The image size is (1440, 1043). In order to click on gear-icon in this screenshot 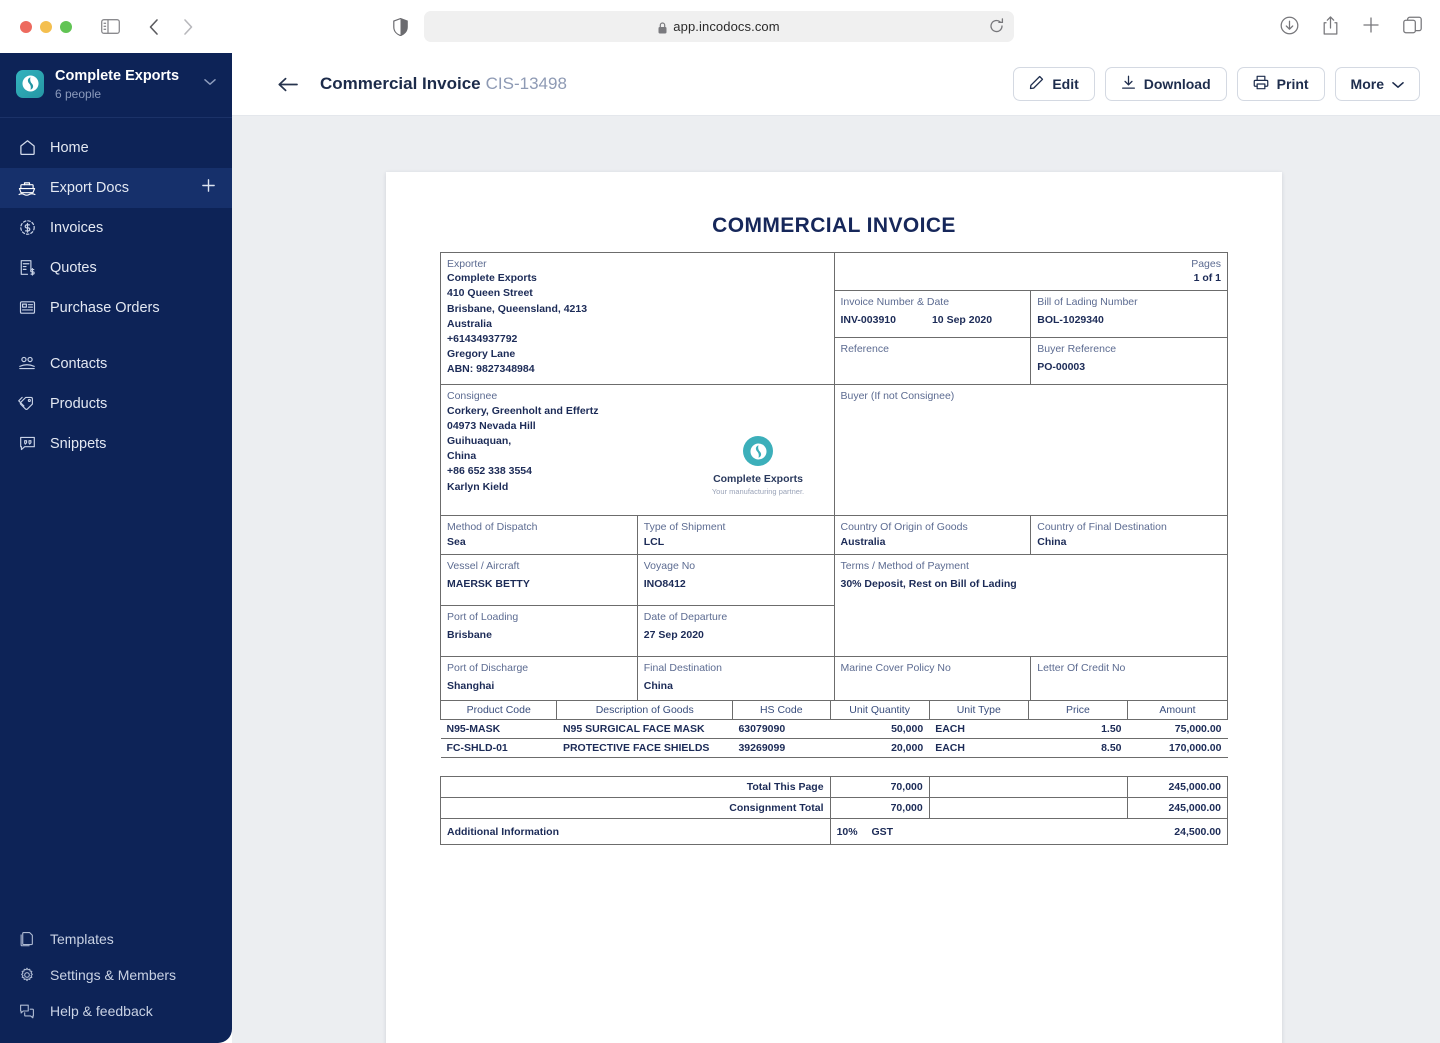, I will do `click(27, 975)`.